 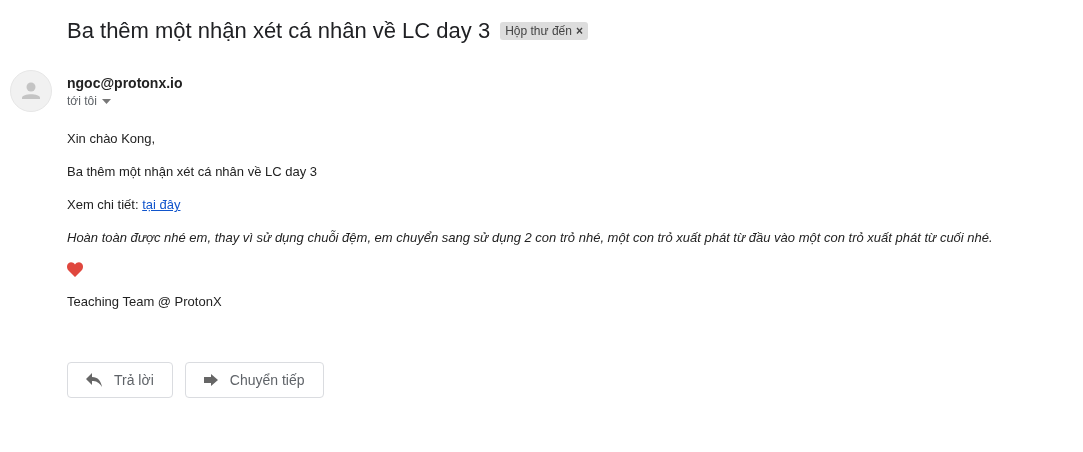 What do you see at coordinates (145, 301) in the screenshot?
I see `body-text: Teaching Team @ ProtonX` at bounding box center [145, 301].